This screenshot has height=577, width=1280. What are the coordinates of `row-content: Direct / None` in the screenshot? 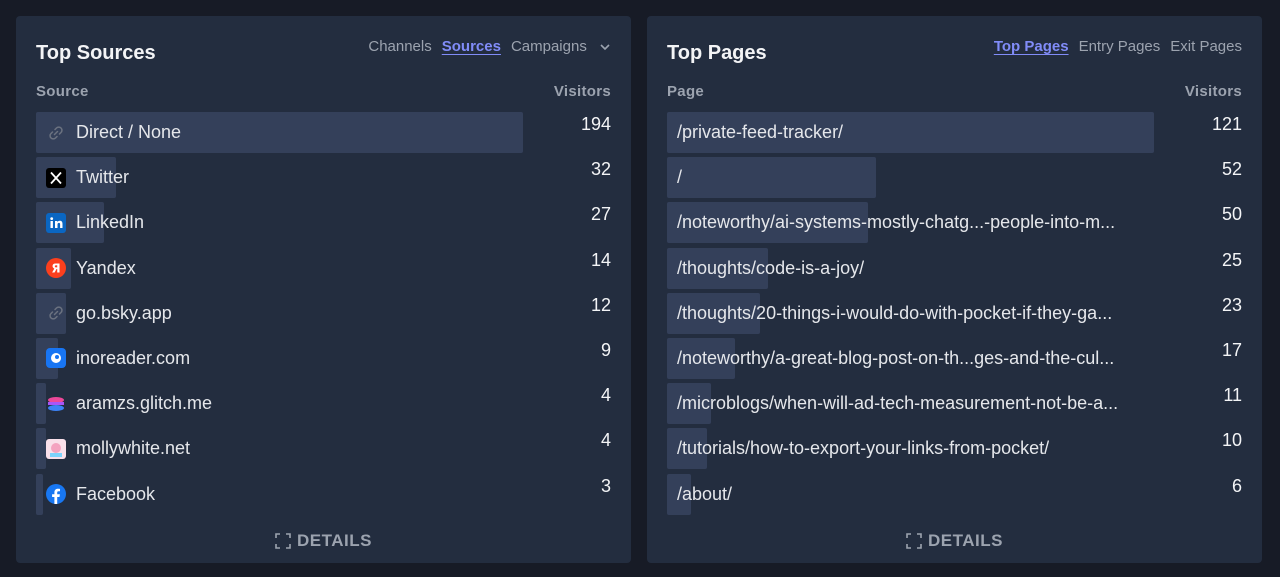 It's located at (108, 132).